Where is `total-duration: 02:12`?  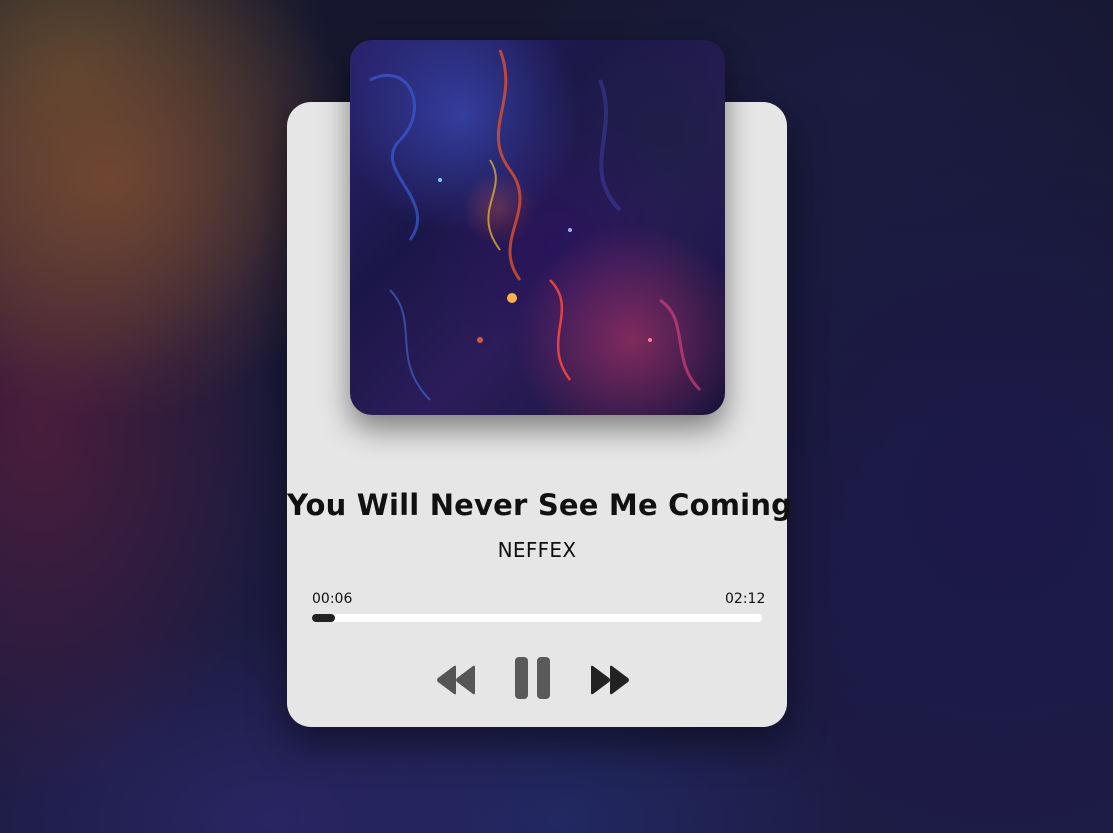 total-duration: 02:12 is located at coordinates (745, 599).